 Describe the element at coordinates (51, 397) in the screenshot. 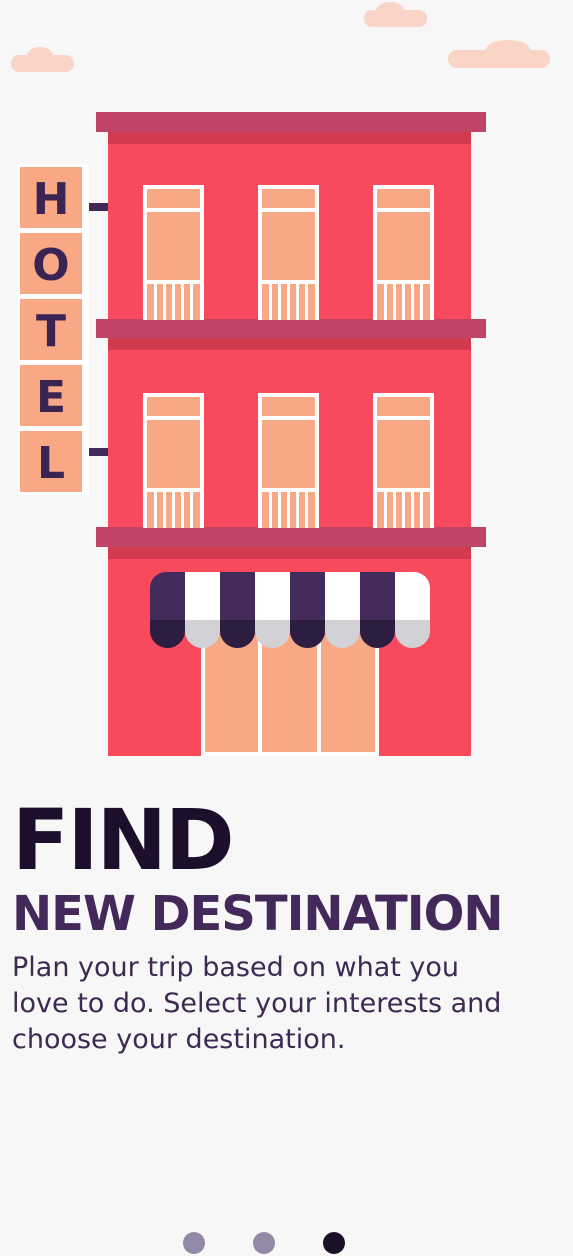

I see `sign-letter: E` at that location.